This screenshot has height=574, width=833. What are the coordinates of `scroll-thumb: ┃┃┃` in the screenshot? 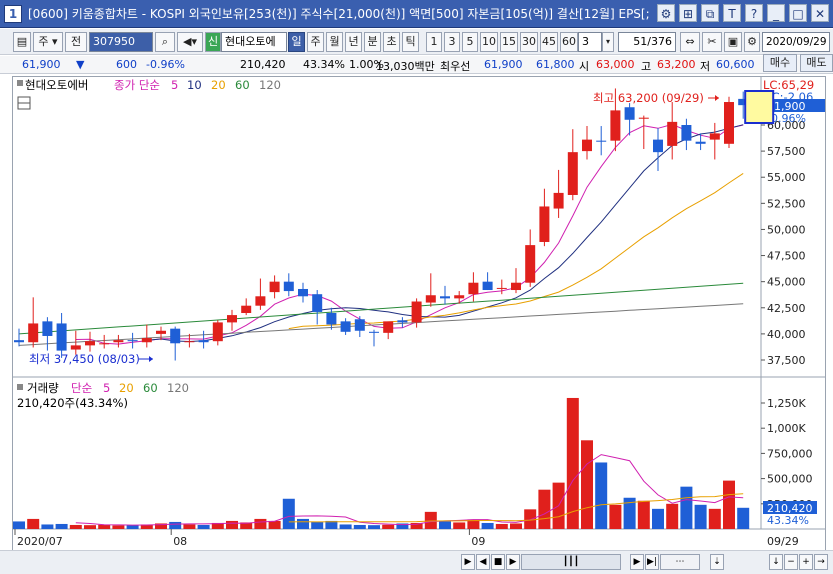 It's located at (571, 562).